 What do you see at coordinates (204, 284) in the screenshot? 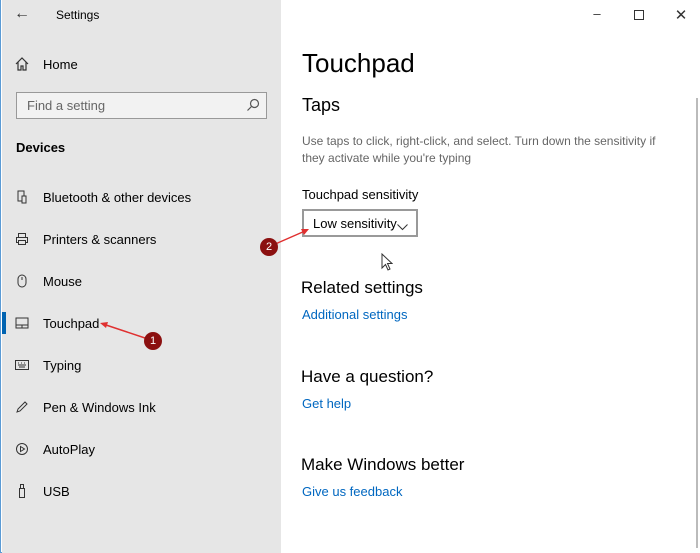
I see `annotation-arrows` at bounding box center [204, 284].